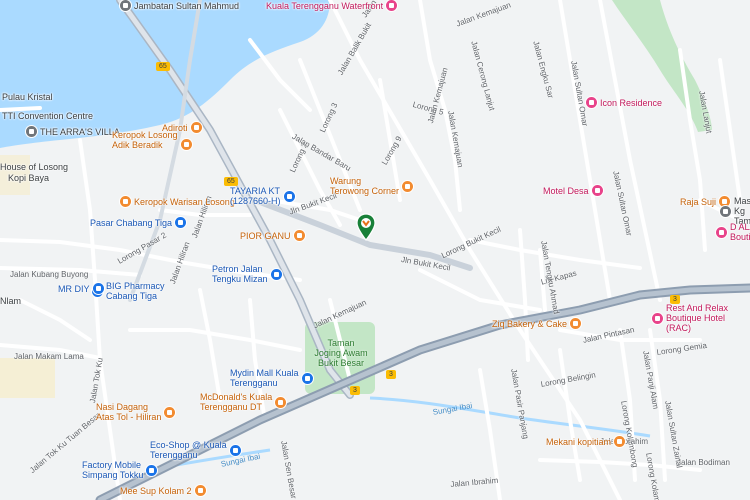  Describe the element at coordinates (48, 116) in the screenshot. I see `area-label-tti: TTI Convention Centre` at that location.